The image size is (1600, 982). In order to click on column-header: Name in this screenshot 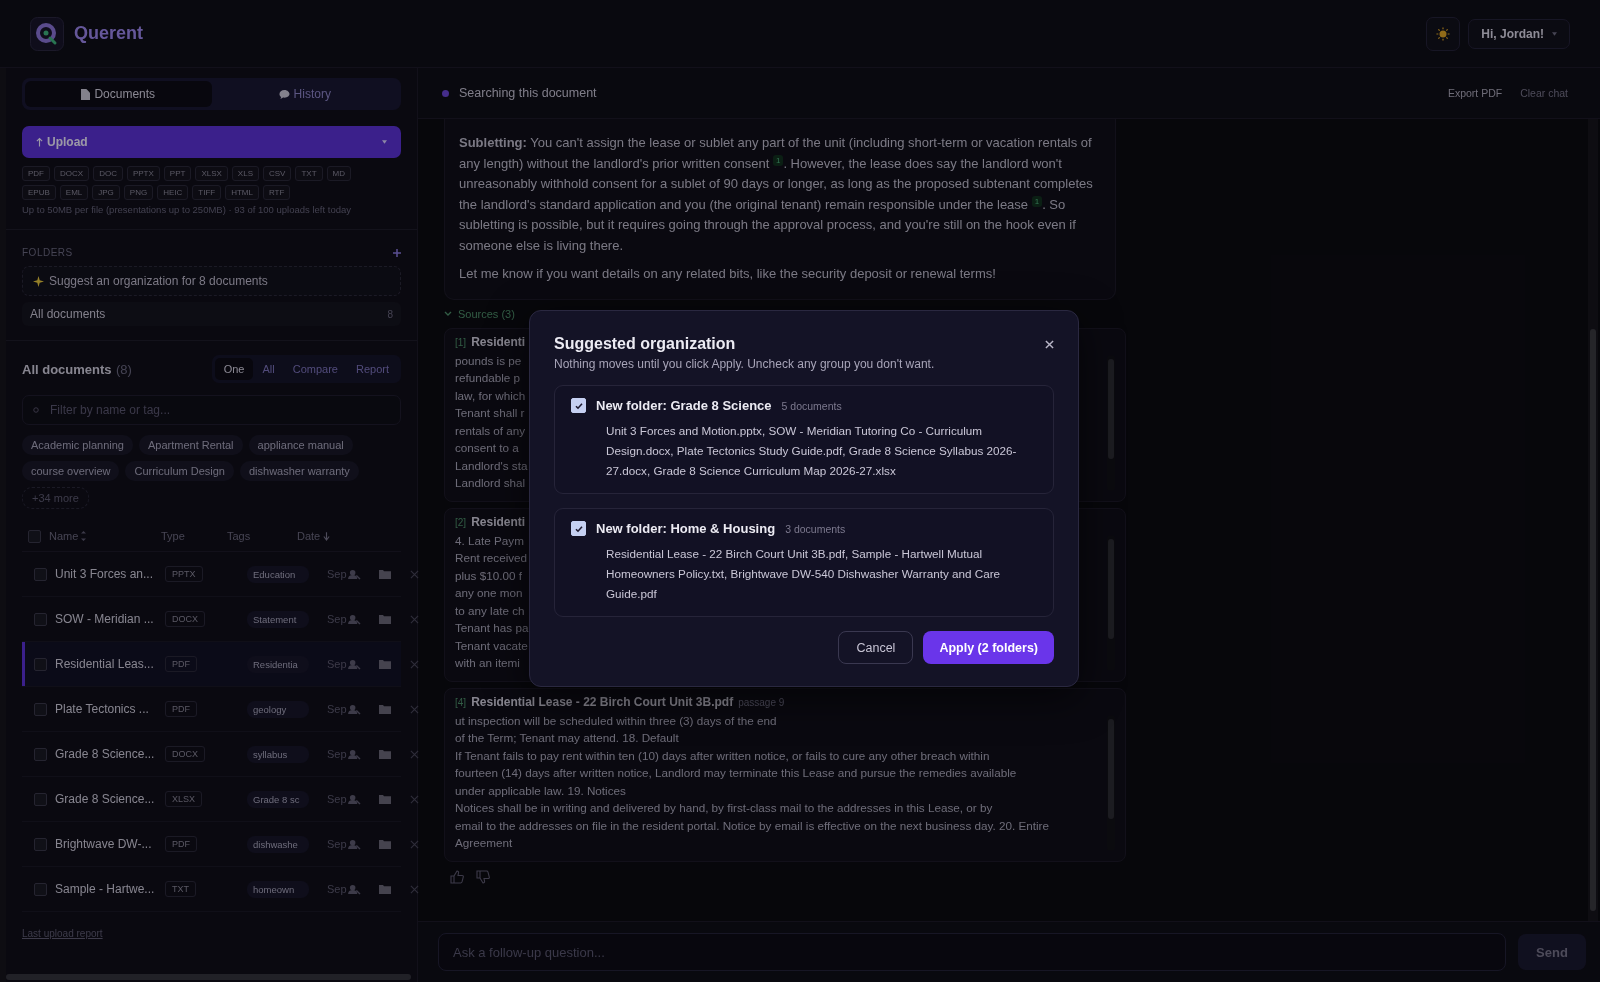, I will do `click(64, 536)`.